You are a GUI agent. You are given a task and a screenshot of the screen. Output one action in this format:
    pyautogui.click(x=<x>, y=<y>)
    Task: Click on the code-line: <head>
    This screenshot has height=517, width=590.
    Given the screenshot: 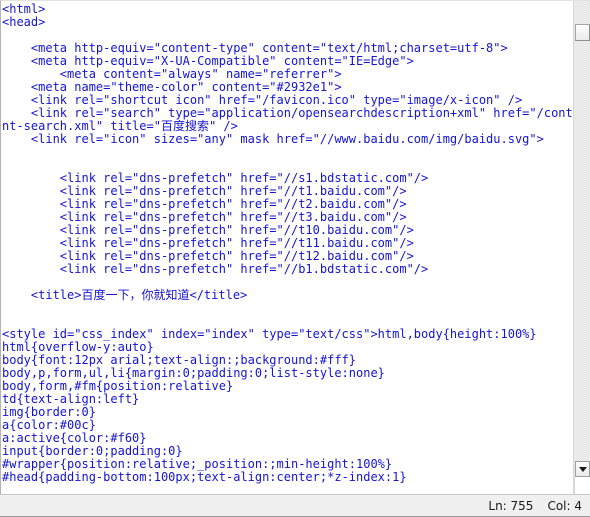 What is the action you would take?
    pyautogui.click(x=24, y=22)
    